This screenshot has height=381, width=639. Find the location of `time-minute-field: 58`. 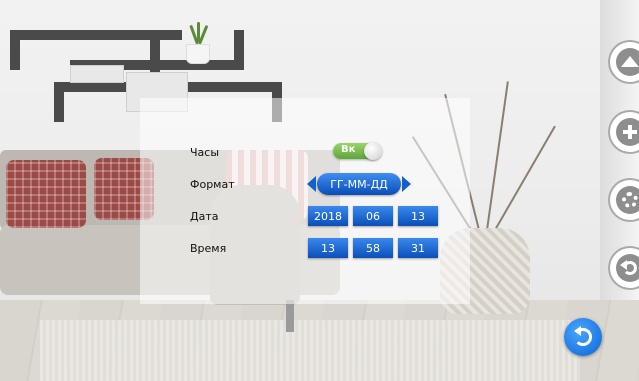

time-minute-field: 58 is located at coordinates (373, 248).